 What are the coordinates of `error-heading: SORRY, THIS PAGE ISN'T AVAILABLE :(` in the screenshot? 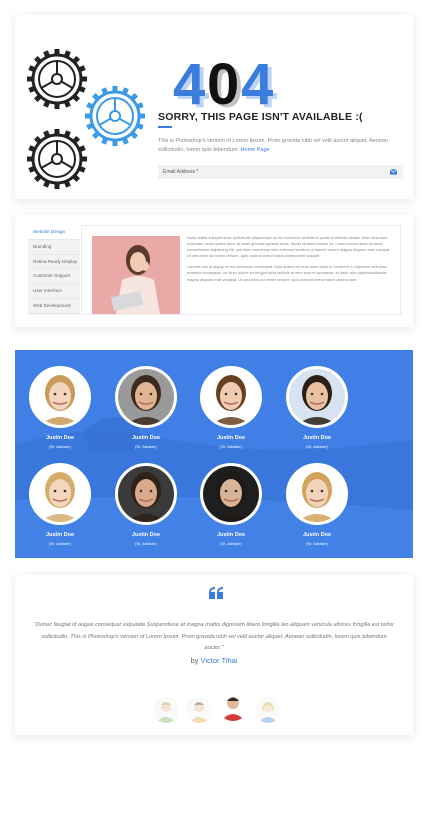 It's located at (260, 117).